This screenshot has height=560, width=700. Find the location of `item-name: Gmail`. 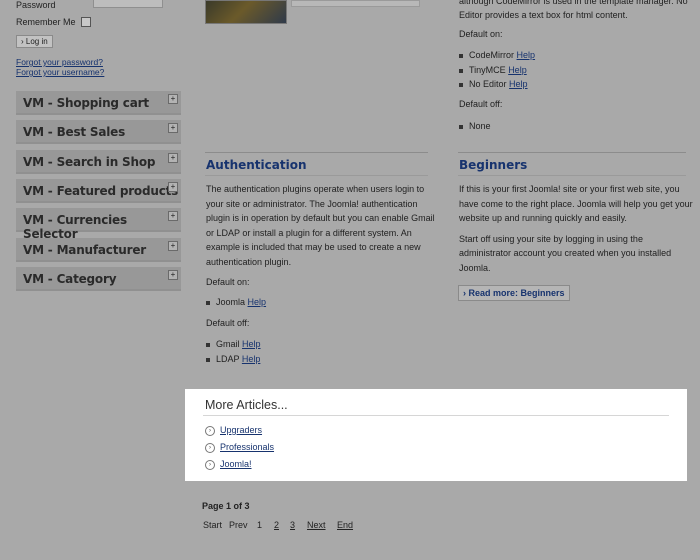

item-name: Gmail is located at coordinates (228, 344).